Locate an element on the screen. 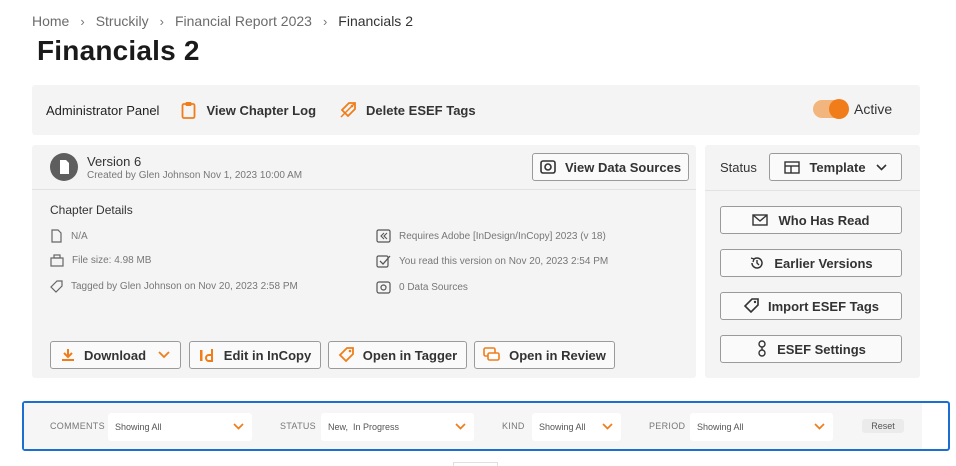  status-dropdown: Template is located at coordinates (835, 167).